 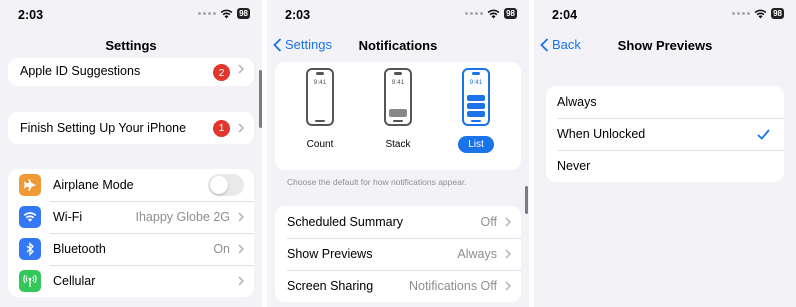 What do you see at coordinates (79, 249) in the screenshot?
I see `row-label: Bluetooth` at bounding box center [79, 249].